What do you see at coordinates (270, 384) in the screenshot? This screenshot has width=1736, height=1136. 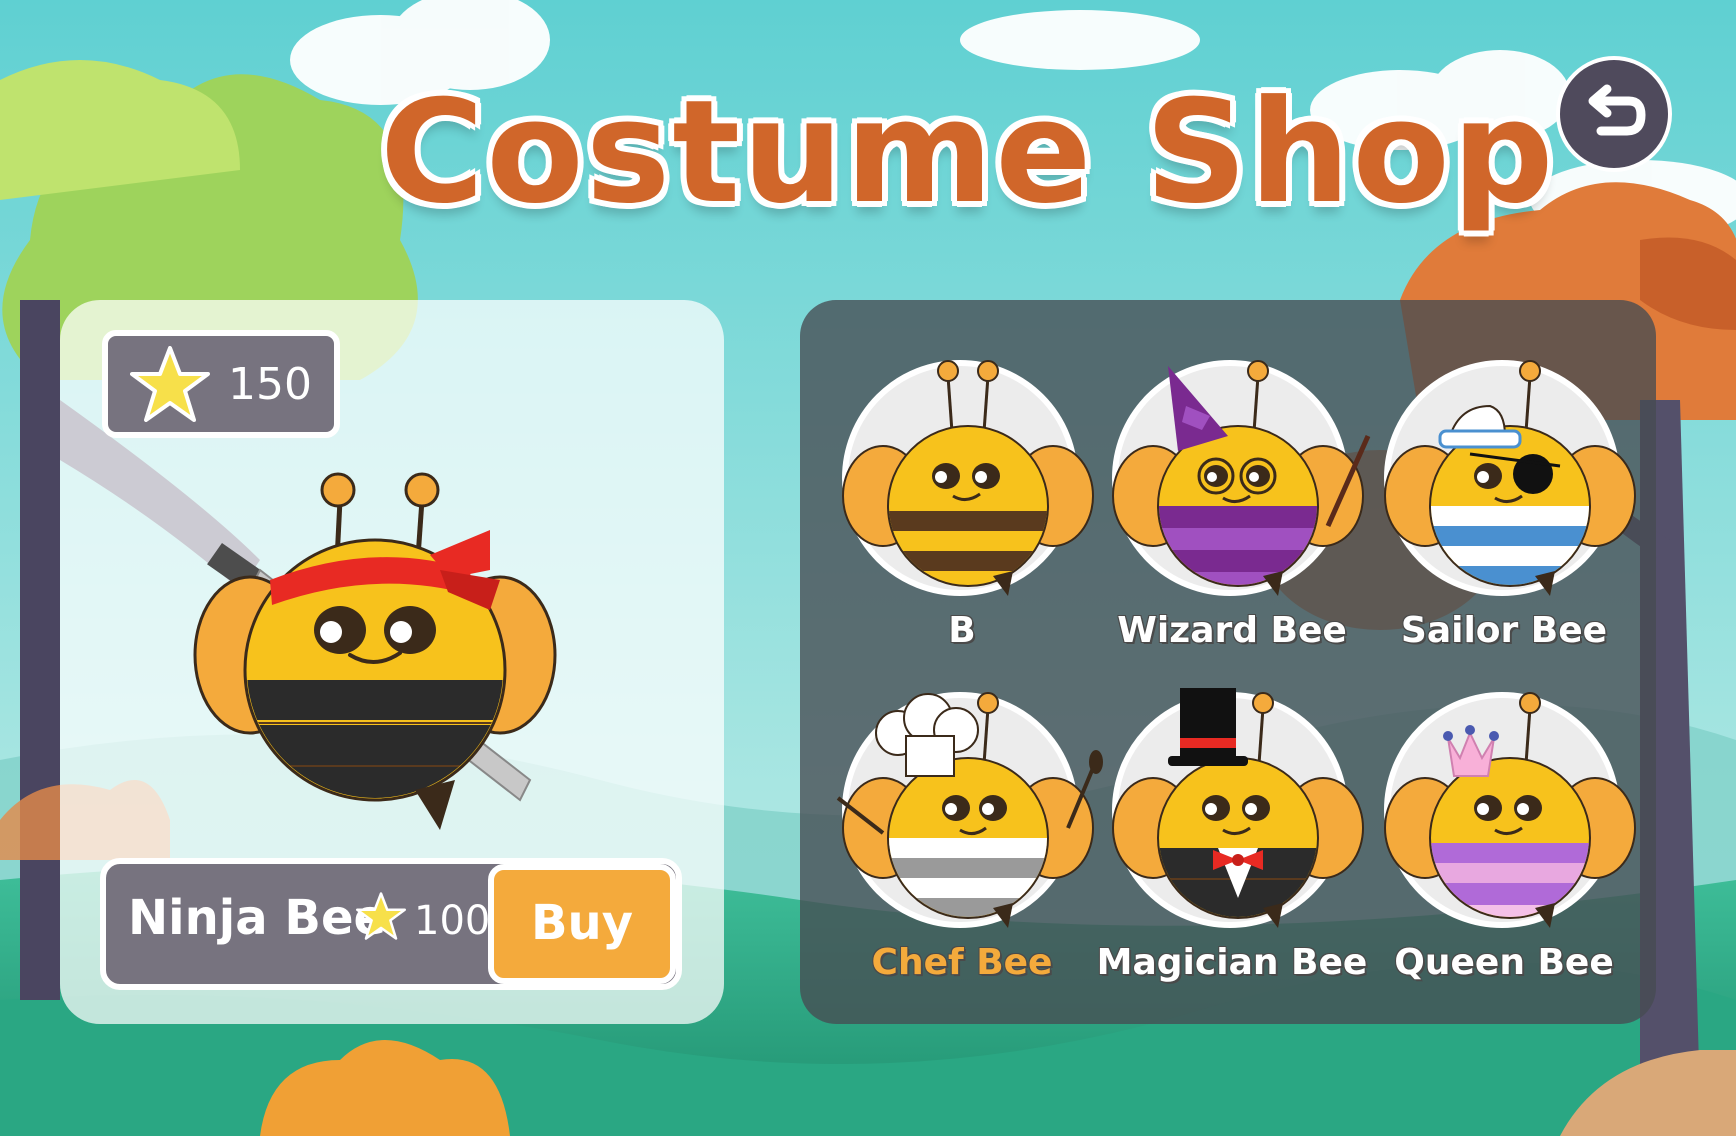 I see `star-count: 150` at bounding box center [270, 384].